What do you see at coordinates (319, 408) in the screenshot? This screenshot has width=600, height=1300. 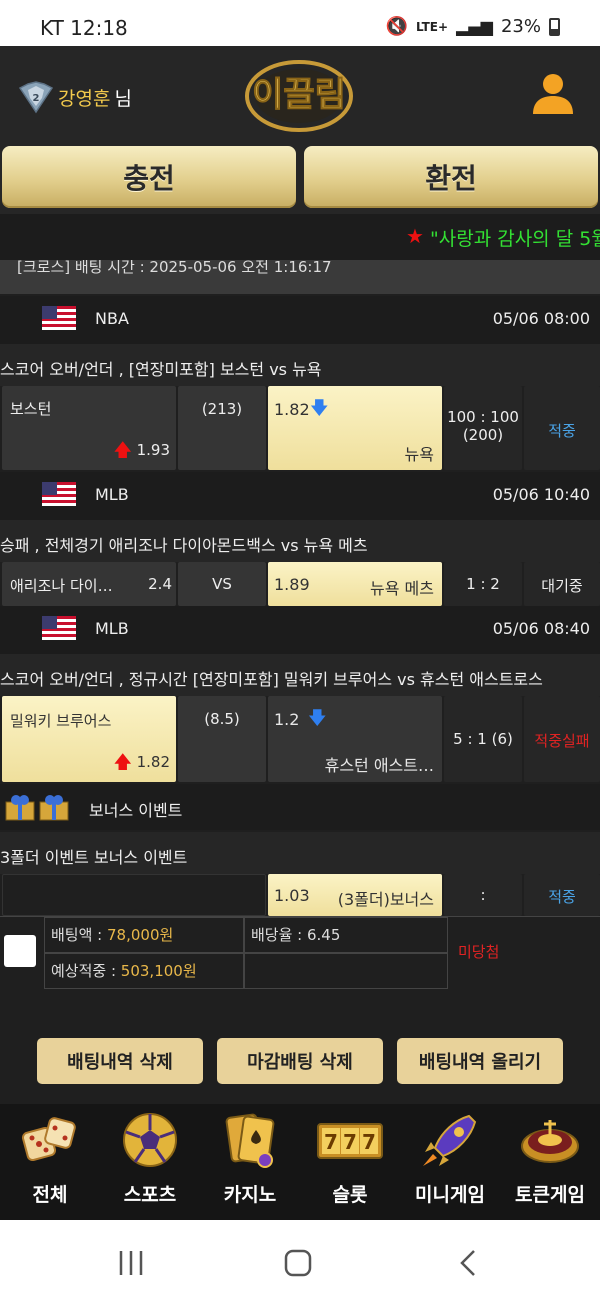 I see `arrow-down-icon: 🡇` at bounding box center [319, 408].